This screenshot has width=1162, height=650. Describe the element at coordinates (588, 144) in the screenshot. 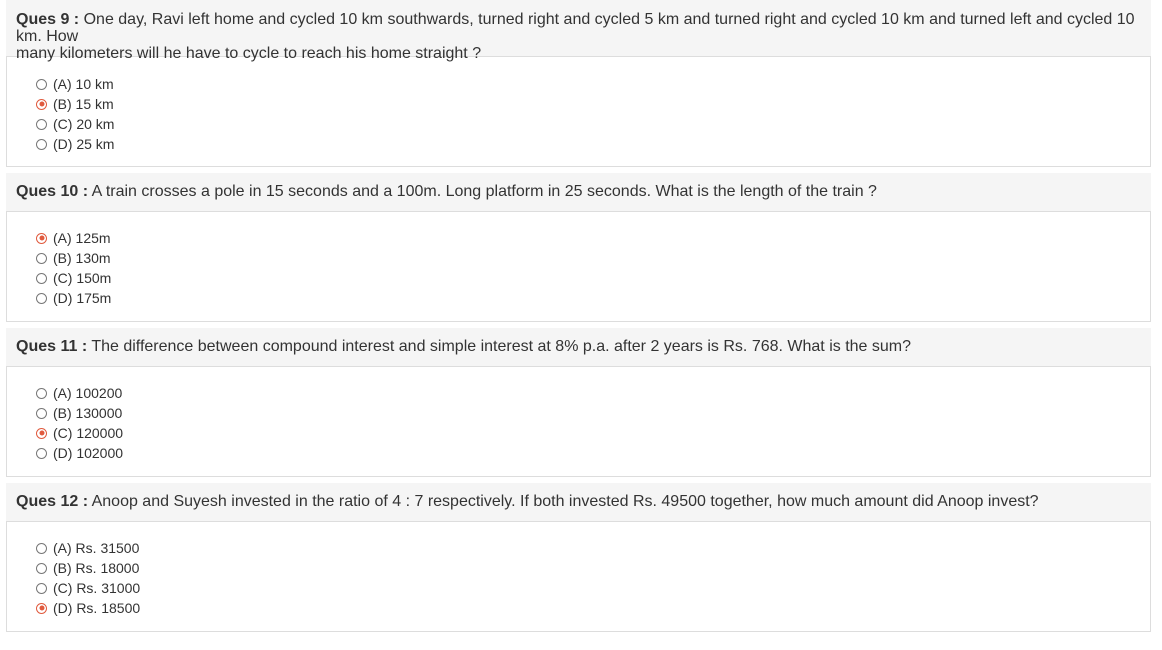

I see `option-d: (D) 25 km` at that location.